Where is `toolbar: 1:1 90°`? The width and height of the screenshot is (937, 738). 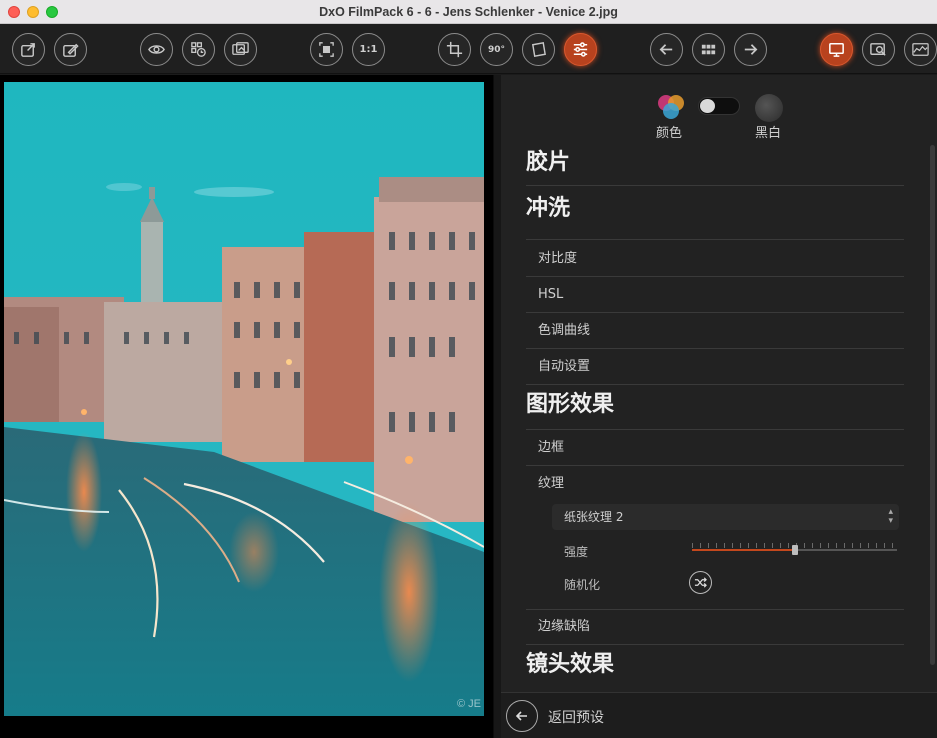
toolbar: 1:1 90° is located at coordinates (468, 49).